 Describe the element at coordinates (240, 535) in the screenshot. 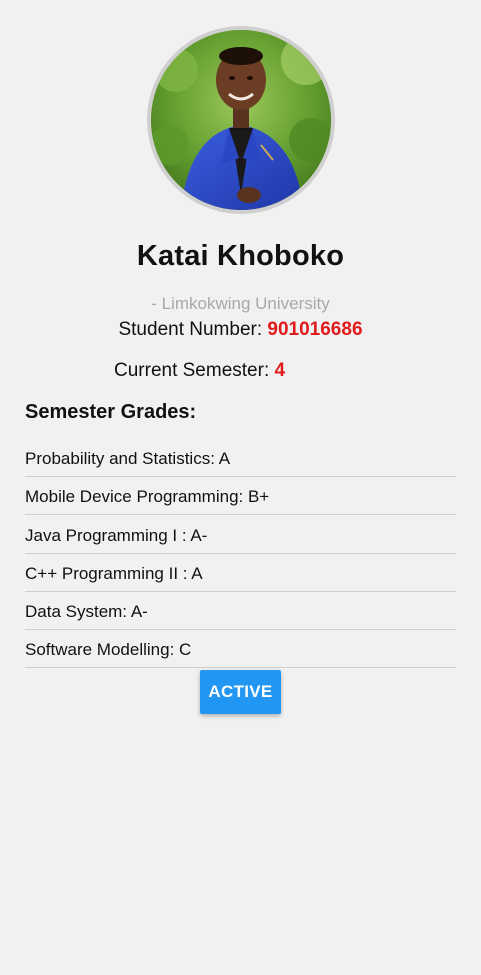

I see `grade-item-java-programming: Java Programming I : A-` at that location.